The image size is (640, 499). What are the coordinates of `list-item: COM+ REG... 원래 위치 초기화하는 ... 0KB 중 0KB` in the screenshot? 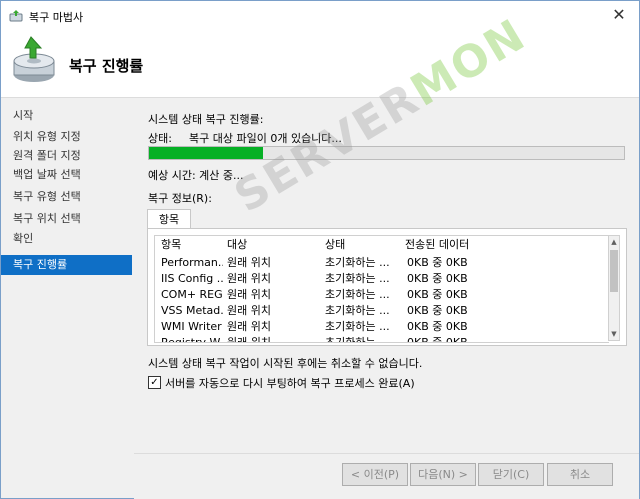 It's located at (382, 295).